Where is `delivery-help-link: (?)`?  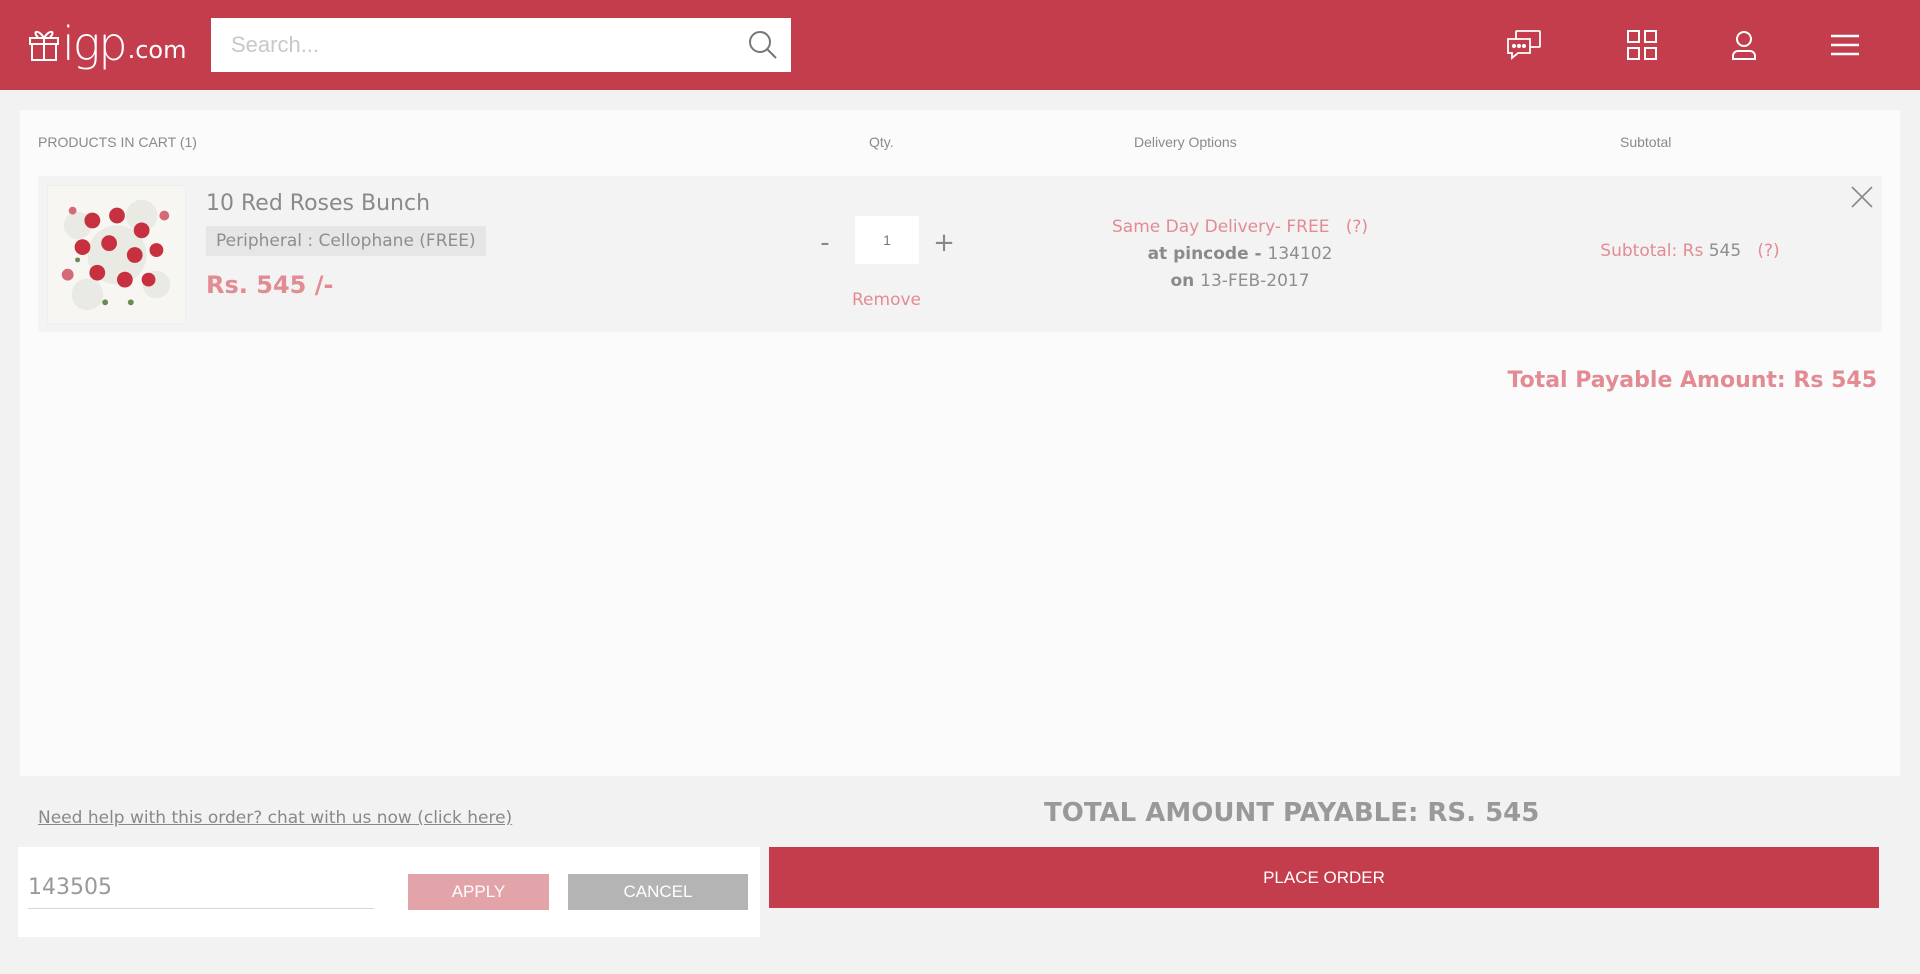 delivery-help-link: (?) is located at coordinates (1357, 227).